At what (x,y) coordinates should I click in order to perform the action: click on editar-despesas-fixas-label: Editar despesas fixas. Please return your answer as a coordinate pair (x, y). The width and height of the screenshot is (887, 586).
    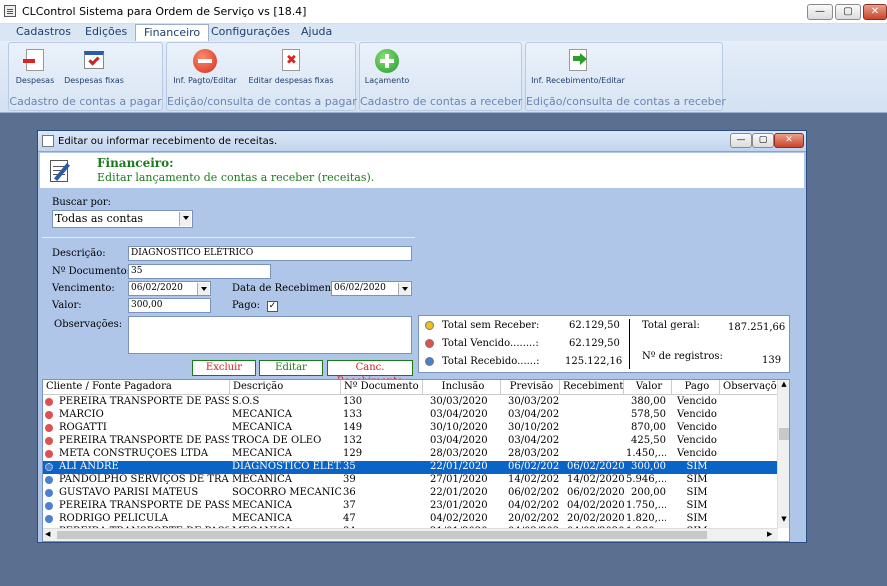
    Looking at the image, I should click on (291, 80).